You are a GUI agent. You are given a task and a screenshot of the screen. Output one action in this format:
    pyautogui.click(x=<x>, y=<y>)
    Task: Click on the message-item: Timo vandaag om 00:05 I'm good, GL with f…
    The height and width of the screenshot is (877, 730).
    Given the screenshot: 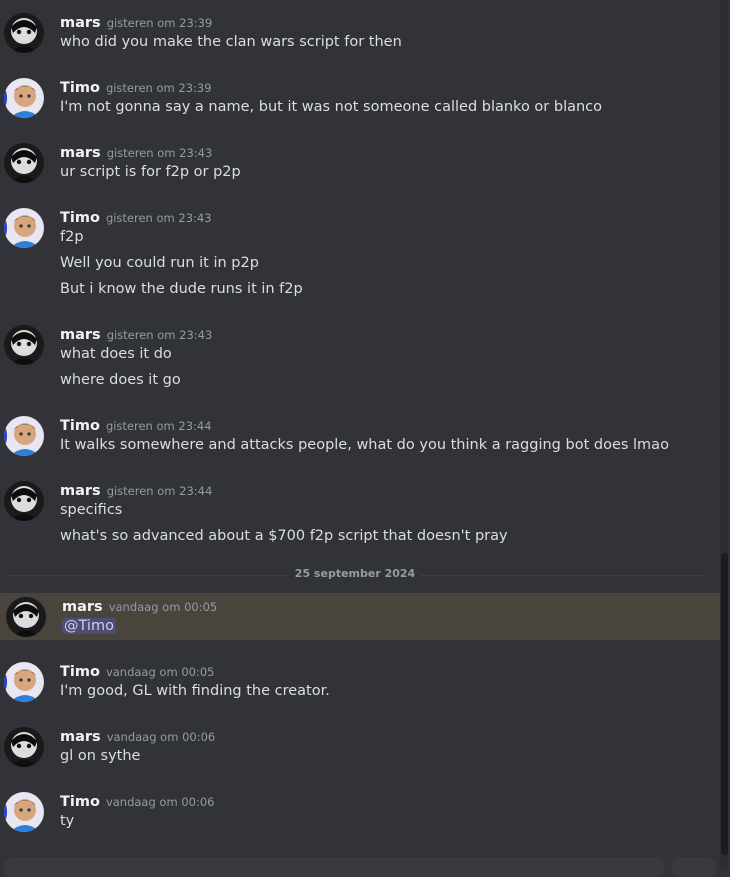 What is the action you would take?
    pyautogui.click(x=359, y=682)
    